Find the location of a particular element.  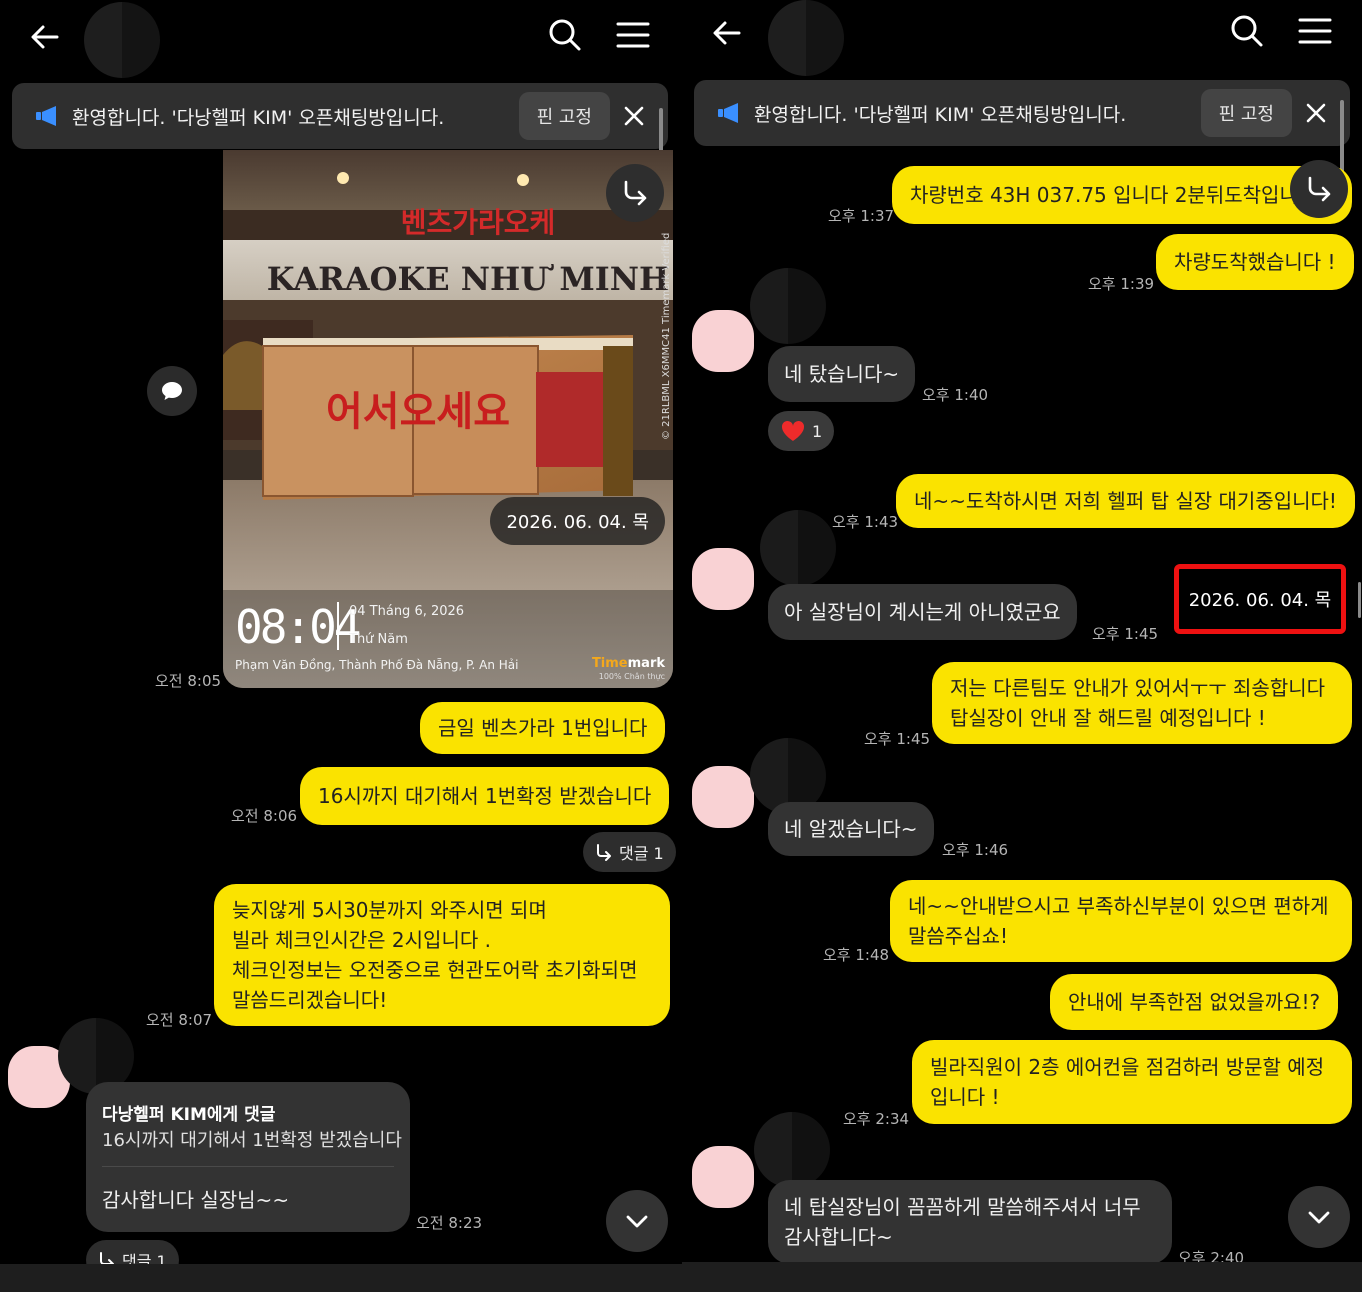

message-line: 입니다 ! is located at coordinates (965, 1097).